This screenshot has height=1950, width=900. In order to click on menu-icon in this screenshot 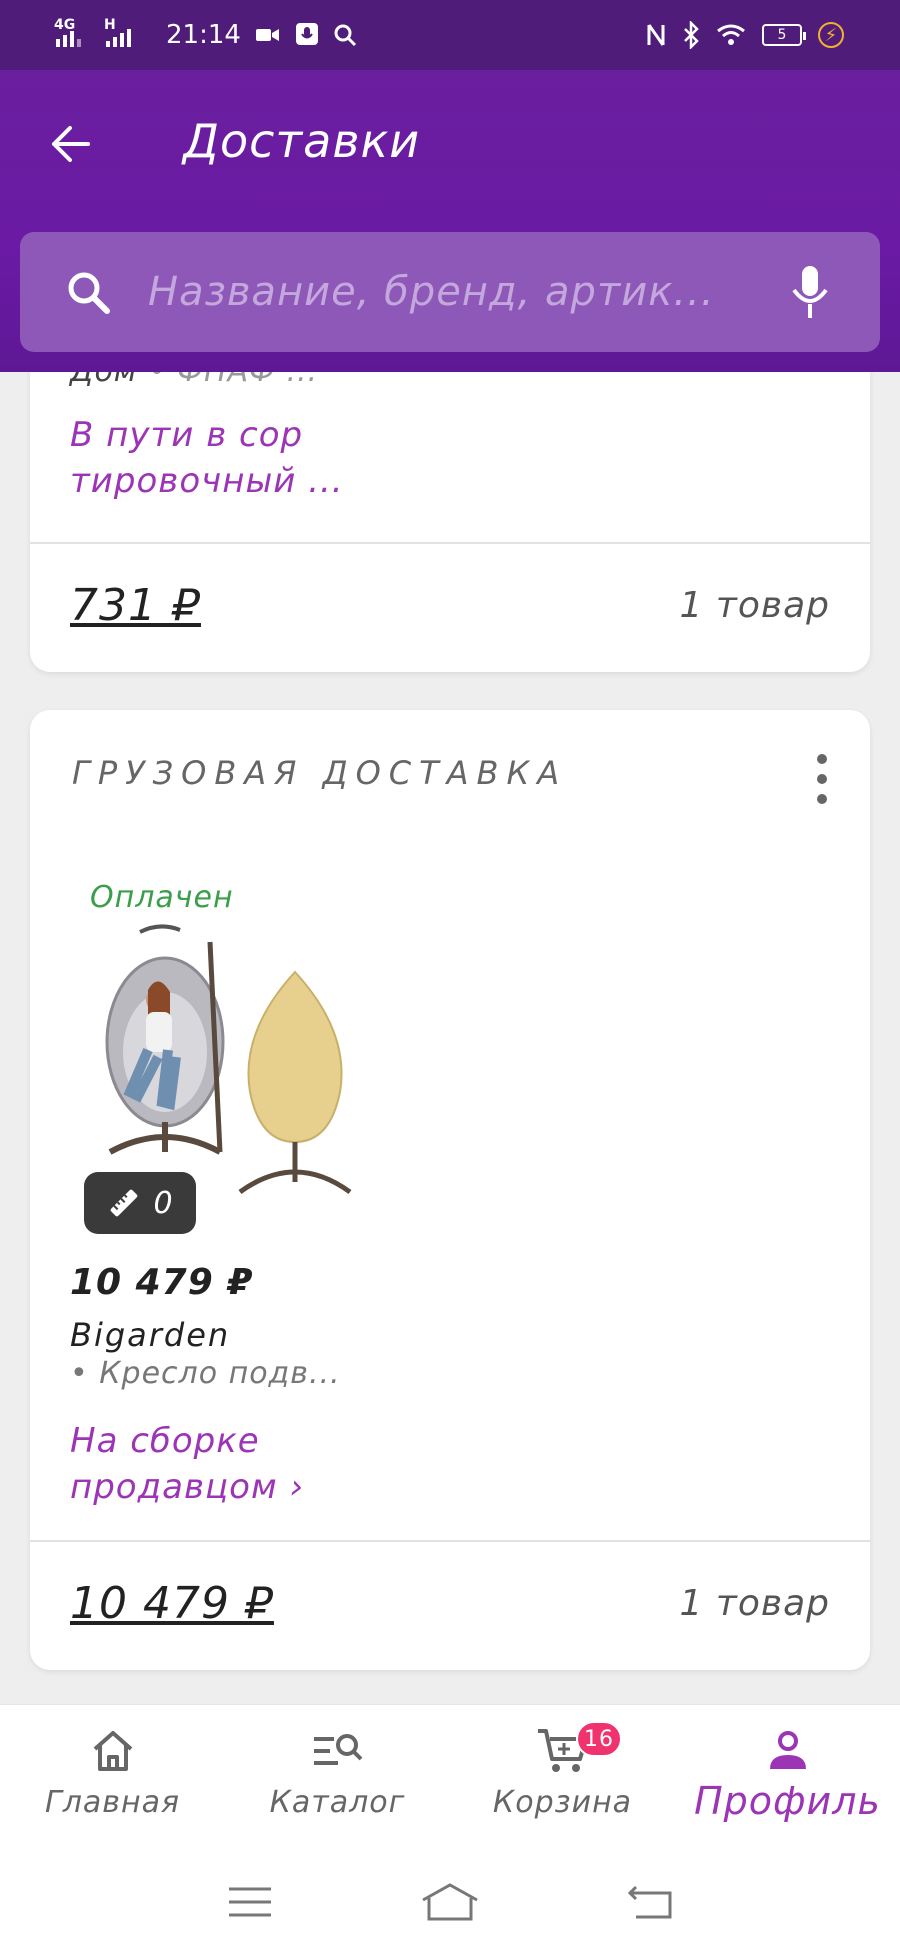, I will do `click(250, 1902)`.